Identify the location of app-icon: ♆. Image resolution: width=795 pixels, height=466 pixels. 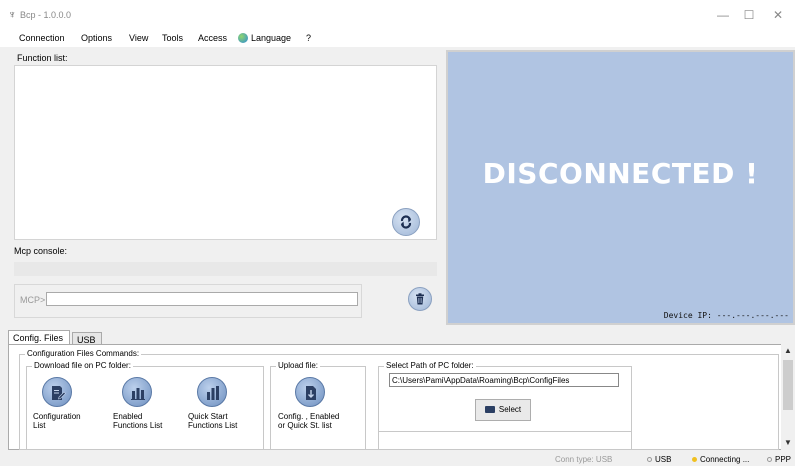
(12, 15).